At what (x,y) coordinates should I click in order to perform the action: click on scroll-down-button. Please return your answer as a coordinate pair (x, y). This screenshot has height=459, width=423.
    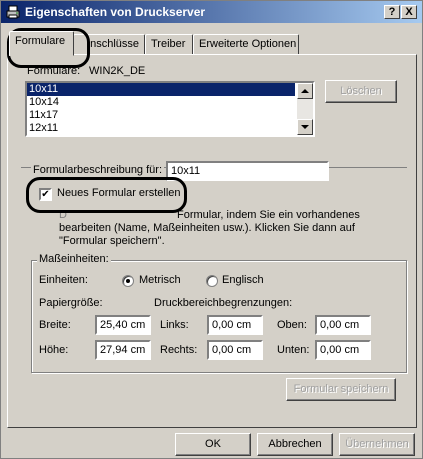
    Looking at the image, I should click on (305, 127).